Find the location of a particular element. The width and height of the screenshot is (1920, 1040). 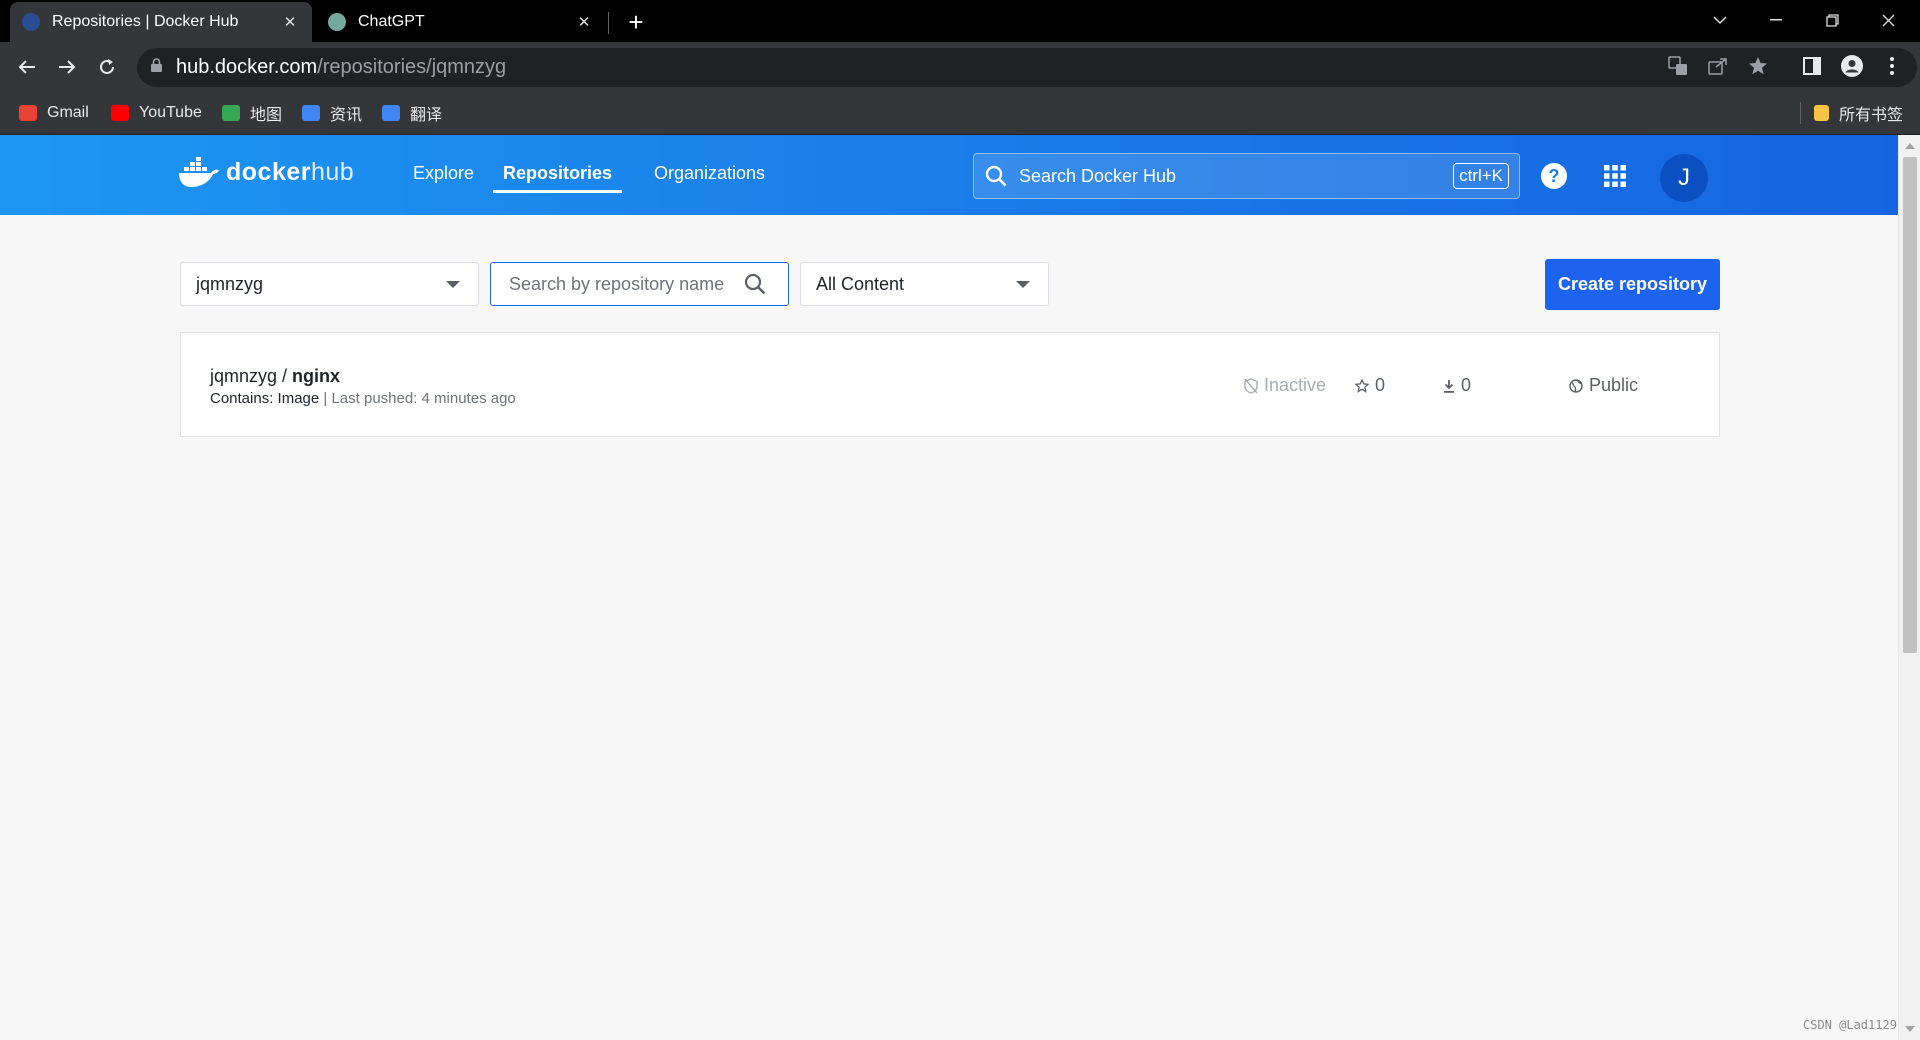

url-text: hub.docker.com/repositories/jqmnzyg is located at coordinates (341, 67).